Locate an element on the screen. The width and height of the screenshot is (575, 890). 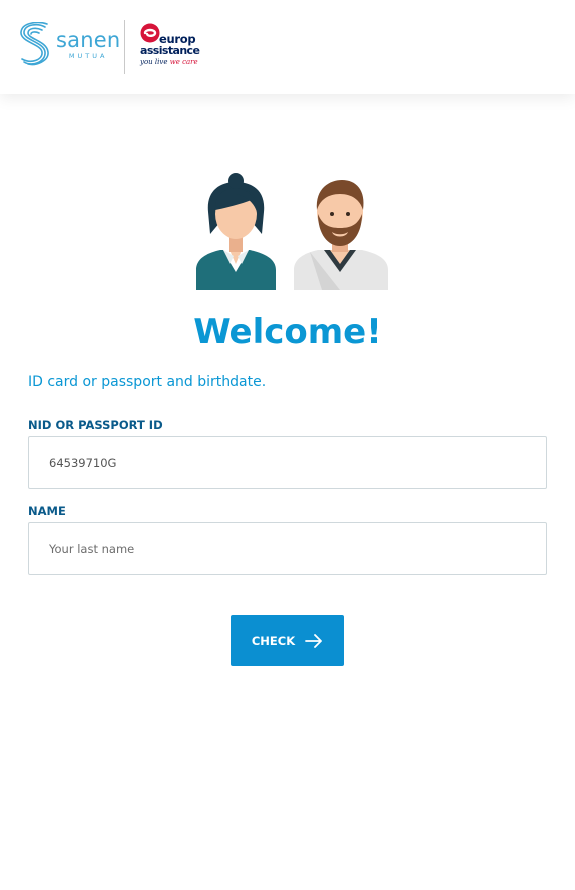
man-avatar is located at coordinates (341, 235).